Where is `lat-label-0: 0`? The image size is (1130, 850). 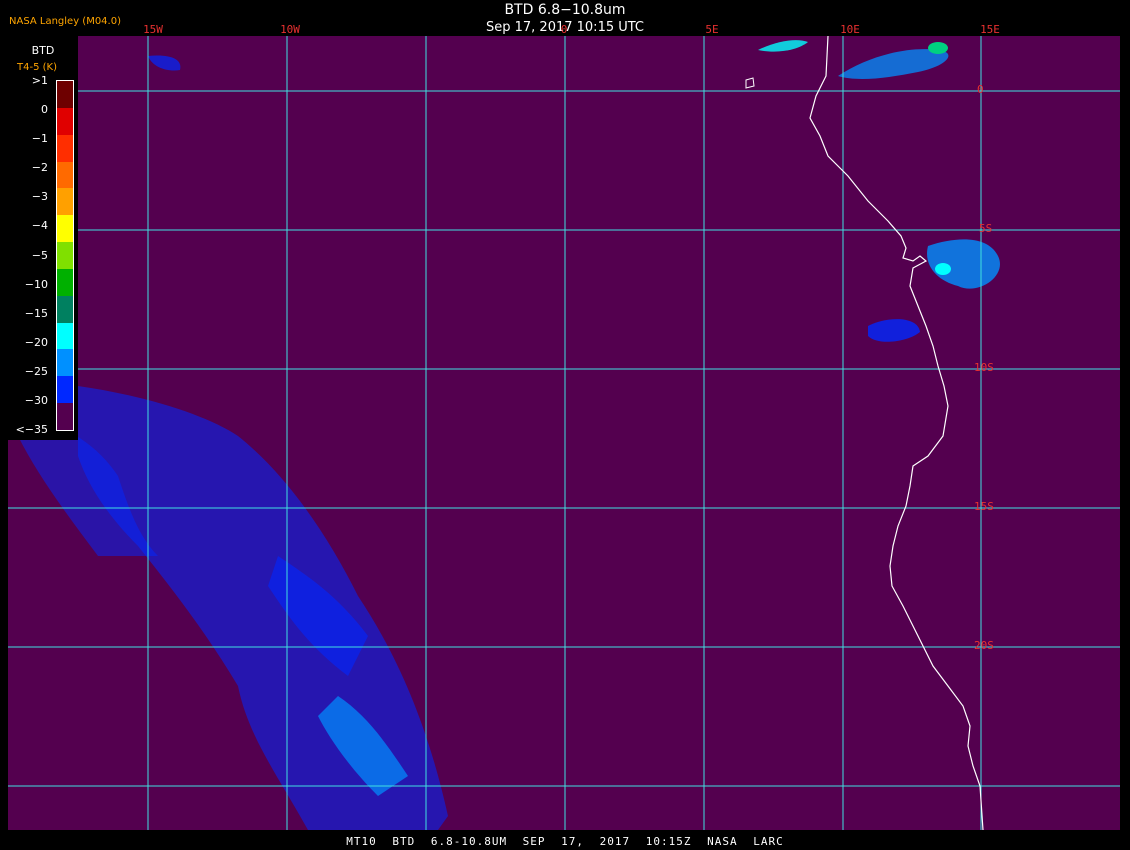 lat-label-0: 0 is located at coordinates (980, 89).